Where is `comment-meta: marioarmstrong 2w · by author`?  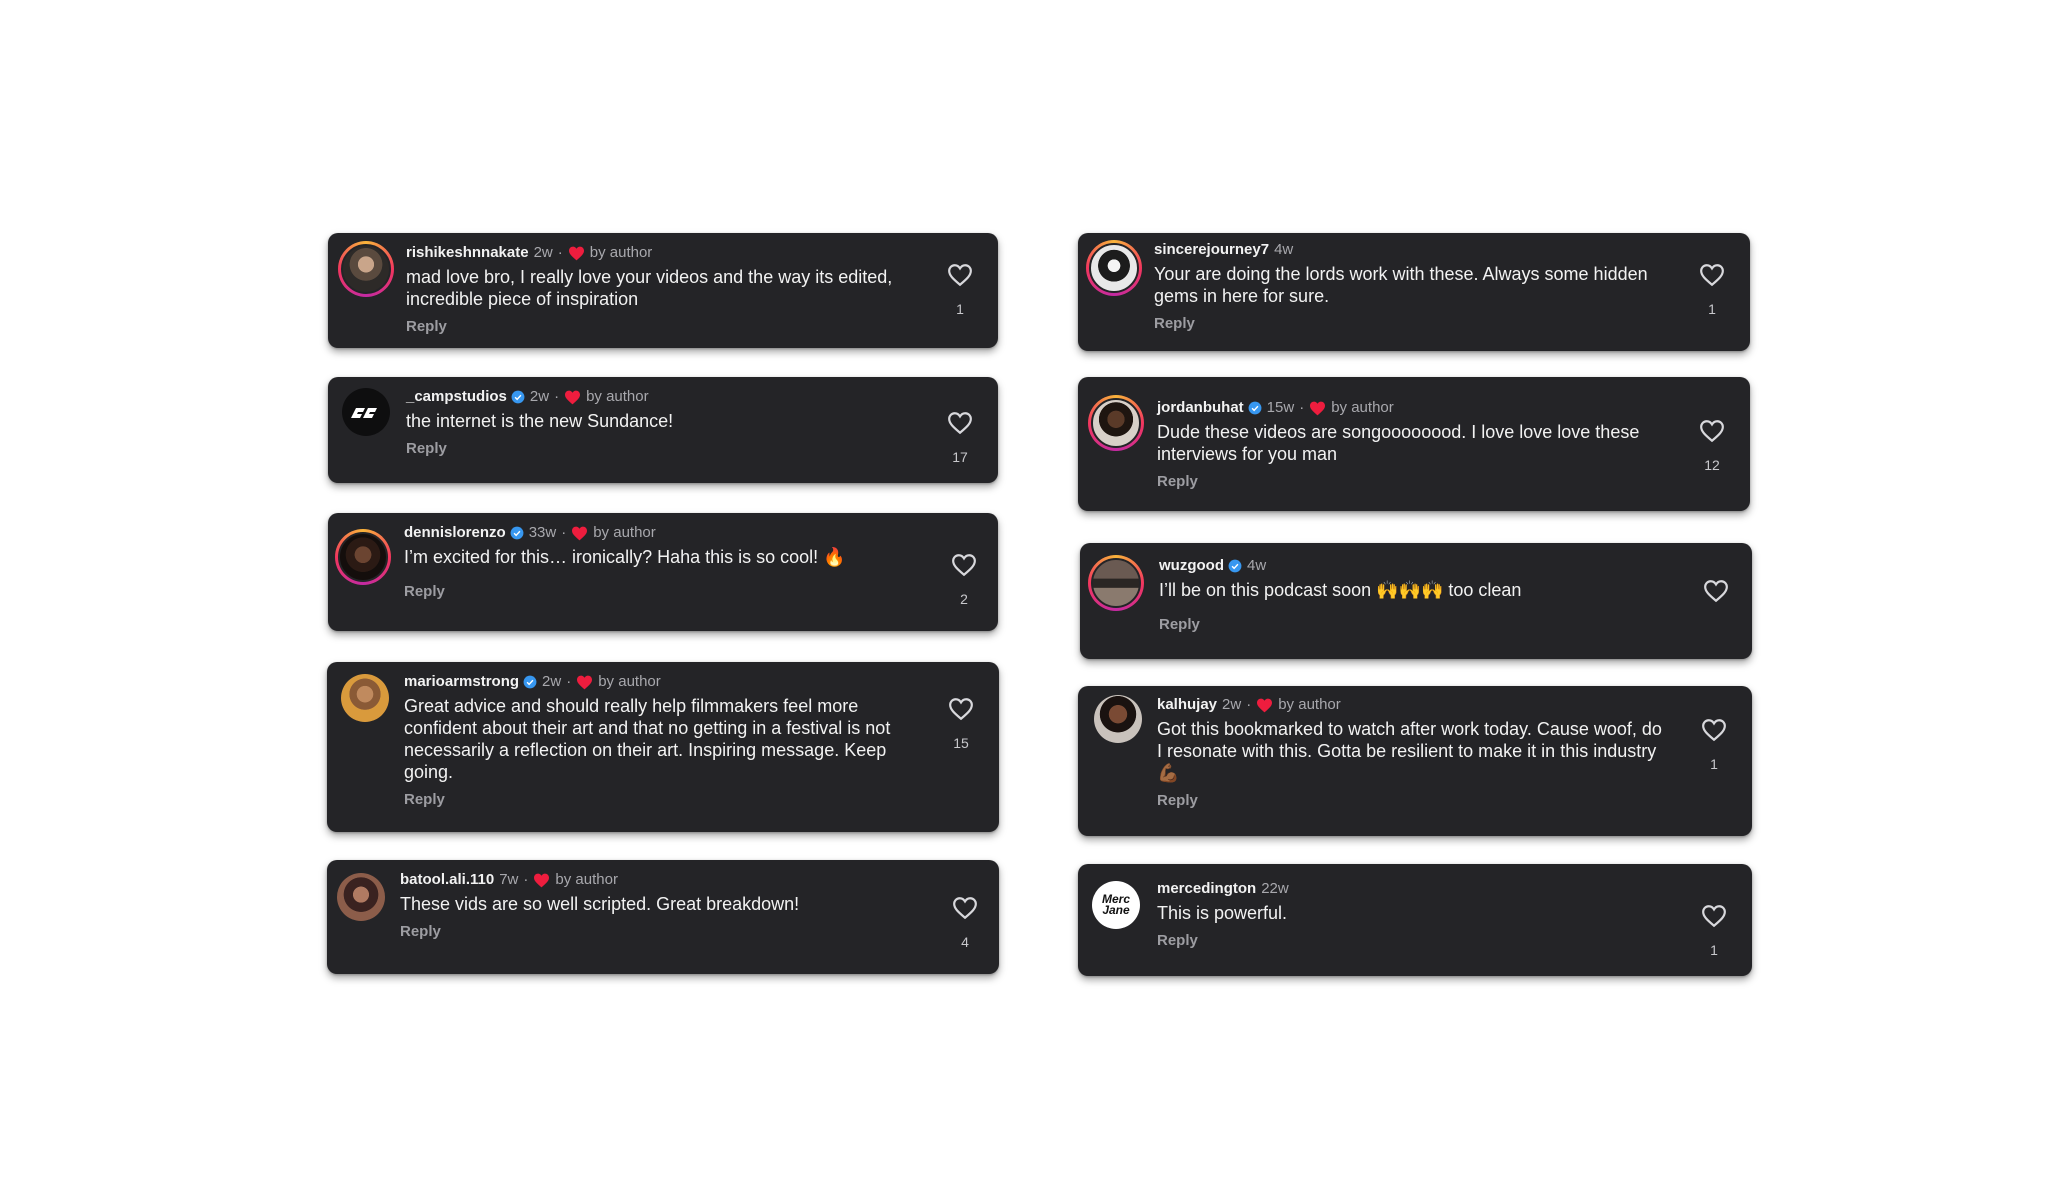 comment-meta: marioarmstrong 2w · by author is located at coordinates (532, 682).